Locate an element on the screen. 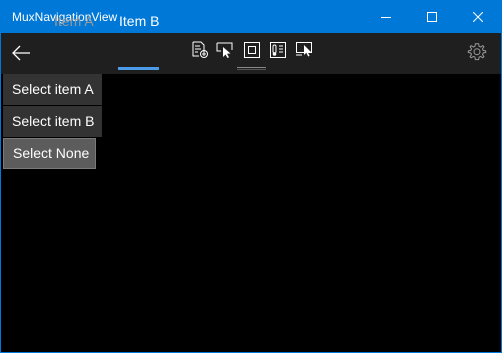 The image size is (502, 353). page-add-icon is located at coordinates (200, 50).